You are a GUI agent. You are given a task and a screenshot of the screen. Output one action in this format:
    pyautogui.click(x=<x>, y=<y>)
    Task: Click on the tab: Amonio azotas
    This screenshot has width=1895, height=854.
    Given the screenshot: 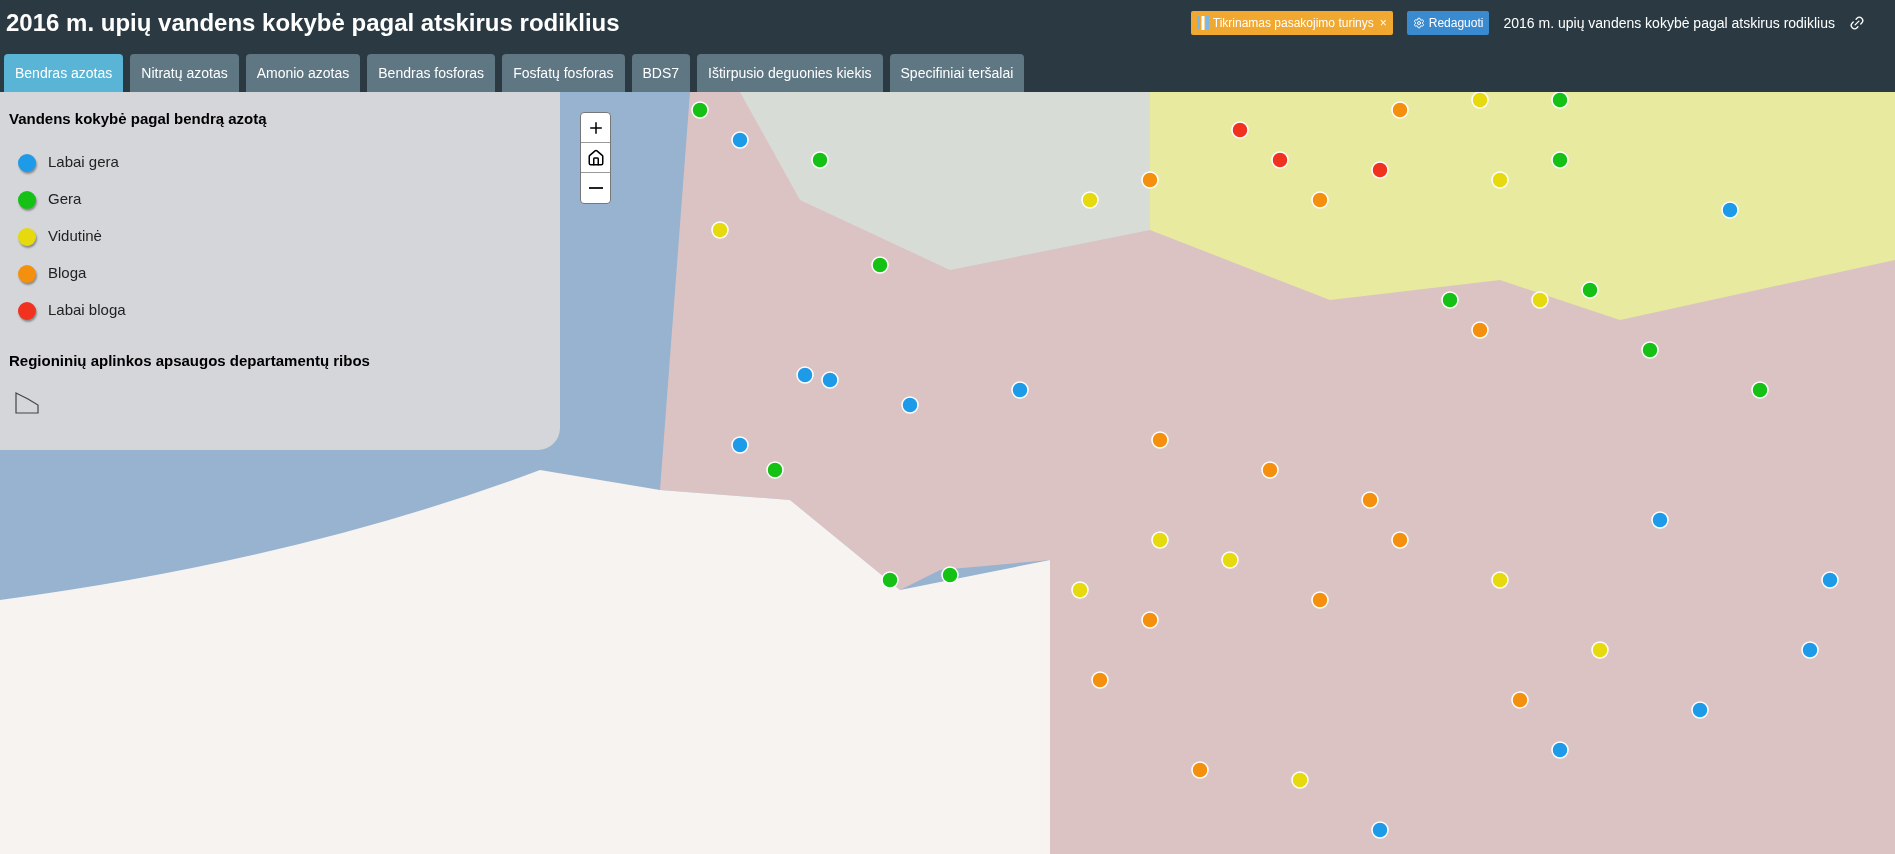 What is the action you would take?
    pyautogui.click(x=303, y=73)
    